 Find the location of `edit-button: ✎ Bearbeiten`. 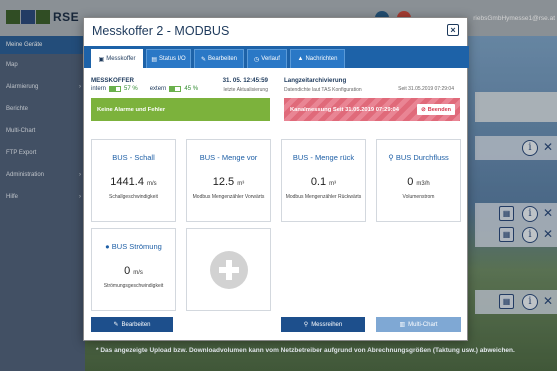

edit-button: ✎ Bearbeiten is located at coordinates (132, 324).